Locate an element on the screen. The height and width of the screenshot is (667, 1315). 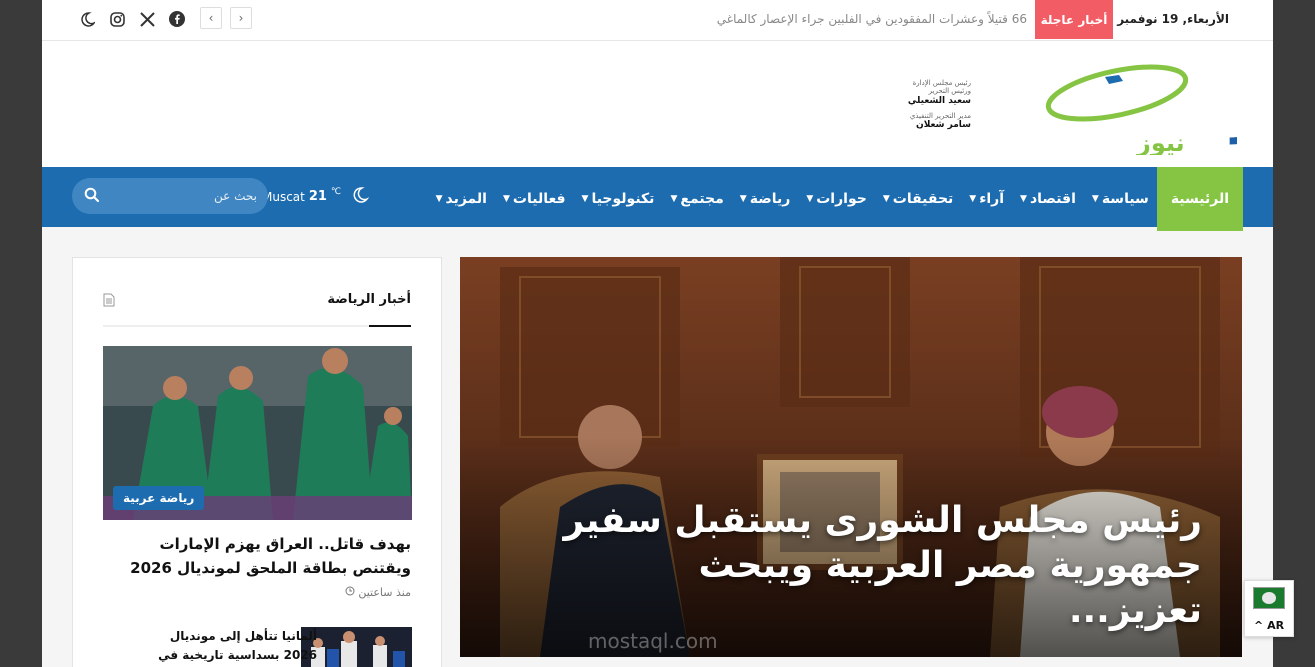
breaking-news-badge: أخبار عاجلة is located at coordinates (1074, 19).